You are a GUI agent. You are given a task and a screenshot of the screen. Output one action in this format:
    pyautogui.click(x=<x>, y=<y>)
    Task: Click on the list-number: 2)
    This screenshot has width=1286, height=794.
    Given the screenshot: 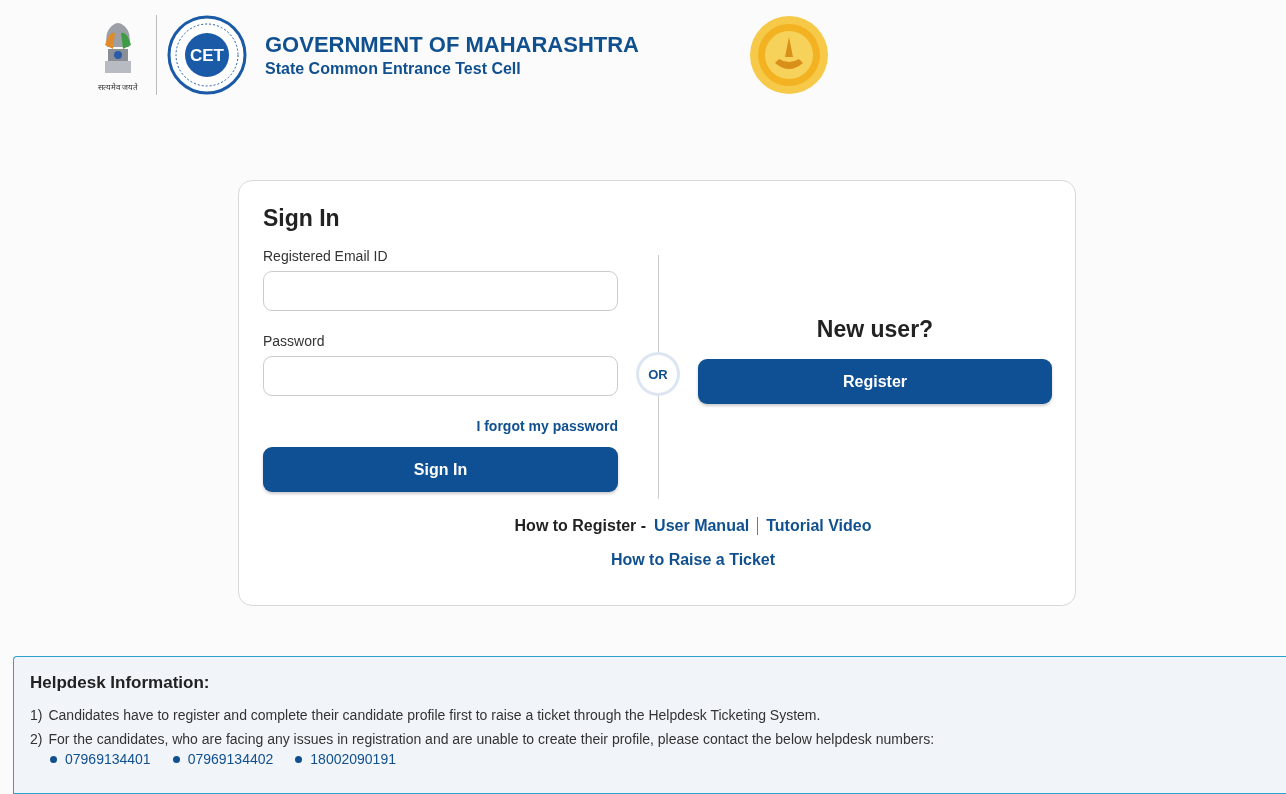 What is the action you would take?
    pyautogui.click(x=36, y=739)
    